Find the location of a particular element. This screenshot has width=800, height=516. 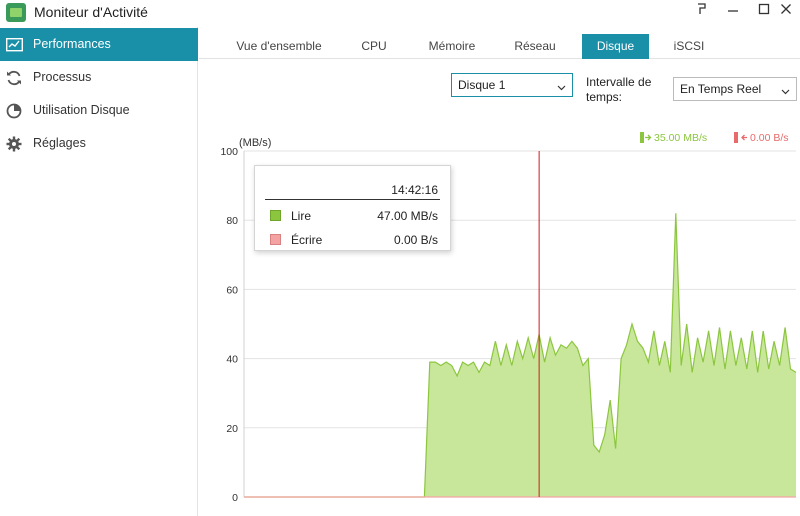

tooltip-row-read: Lire 47.00 MB/s is located at coordinates (351, 216).